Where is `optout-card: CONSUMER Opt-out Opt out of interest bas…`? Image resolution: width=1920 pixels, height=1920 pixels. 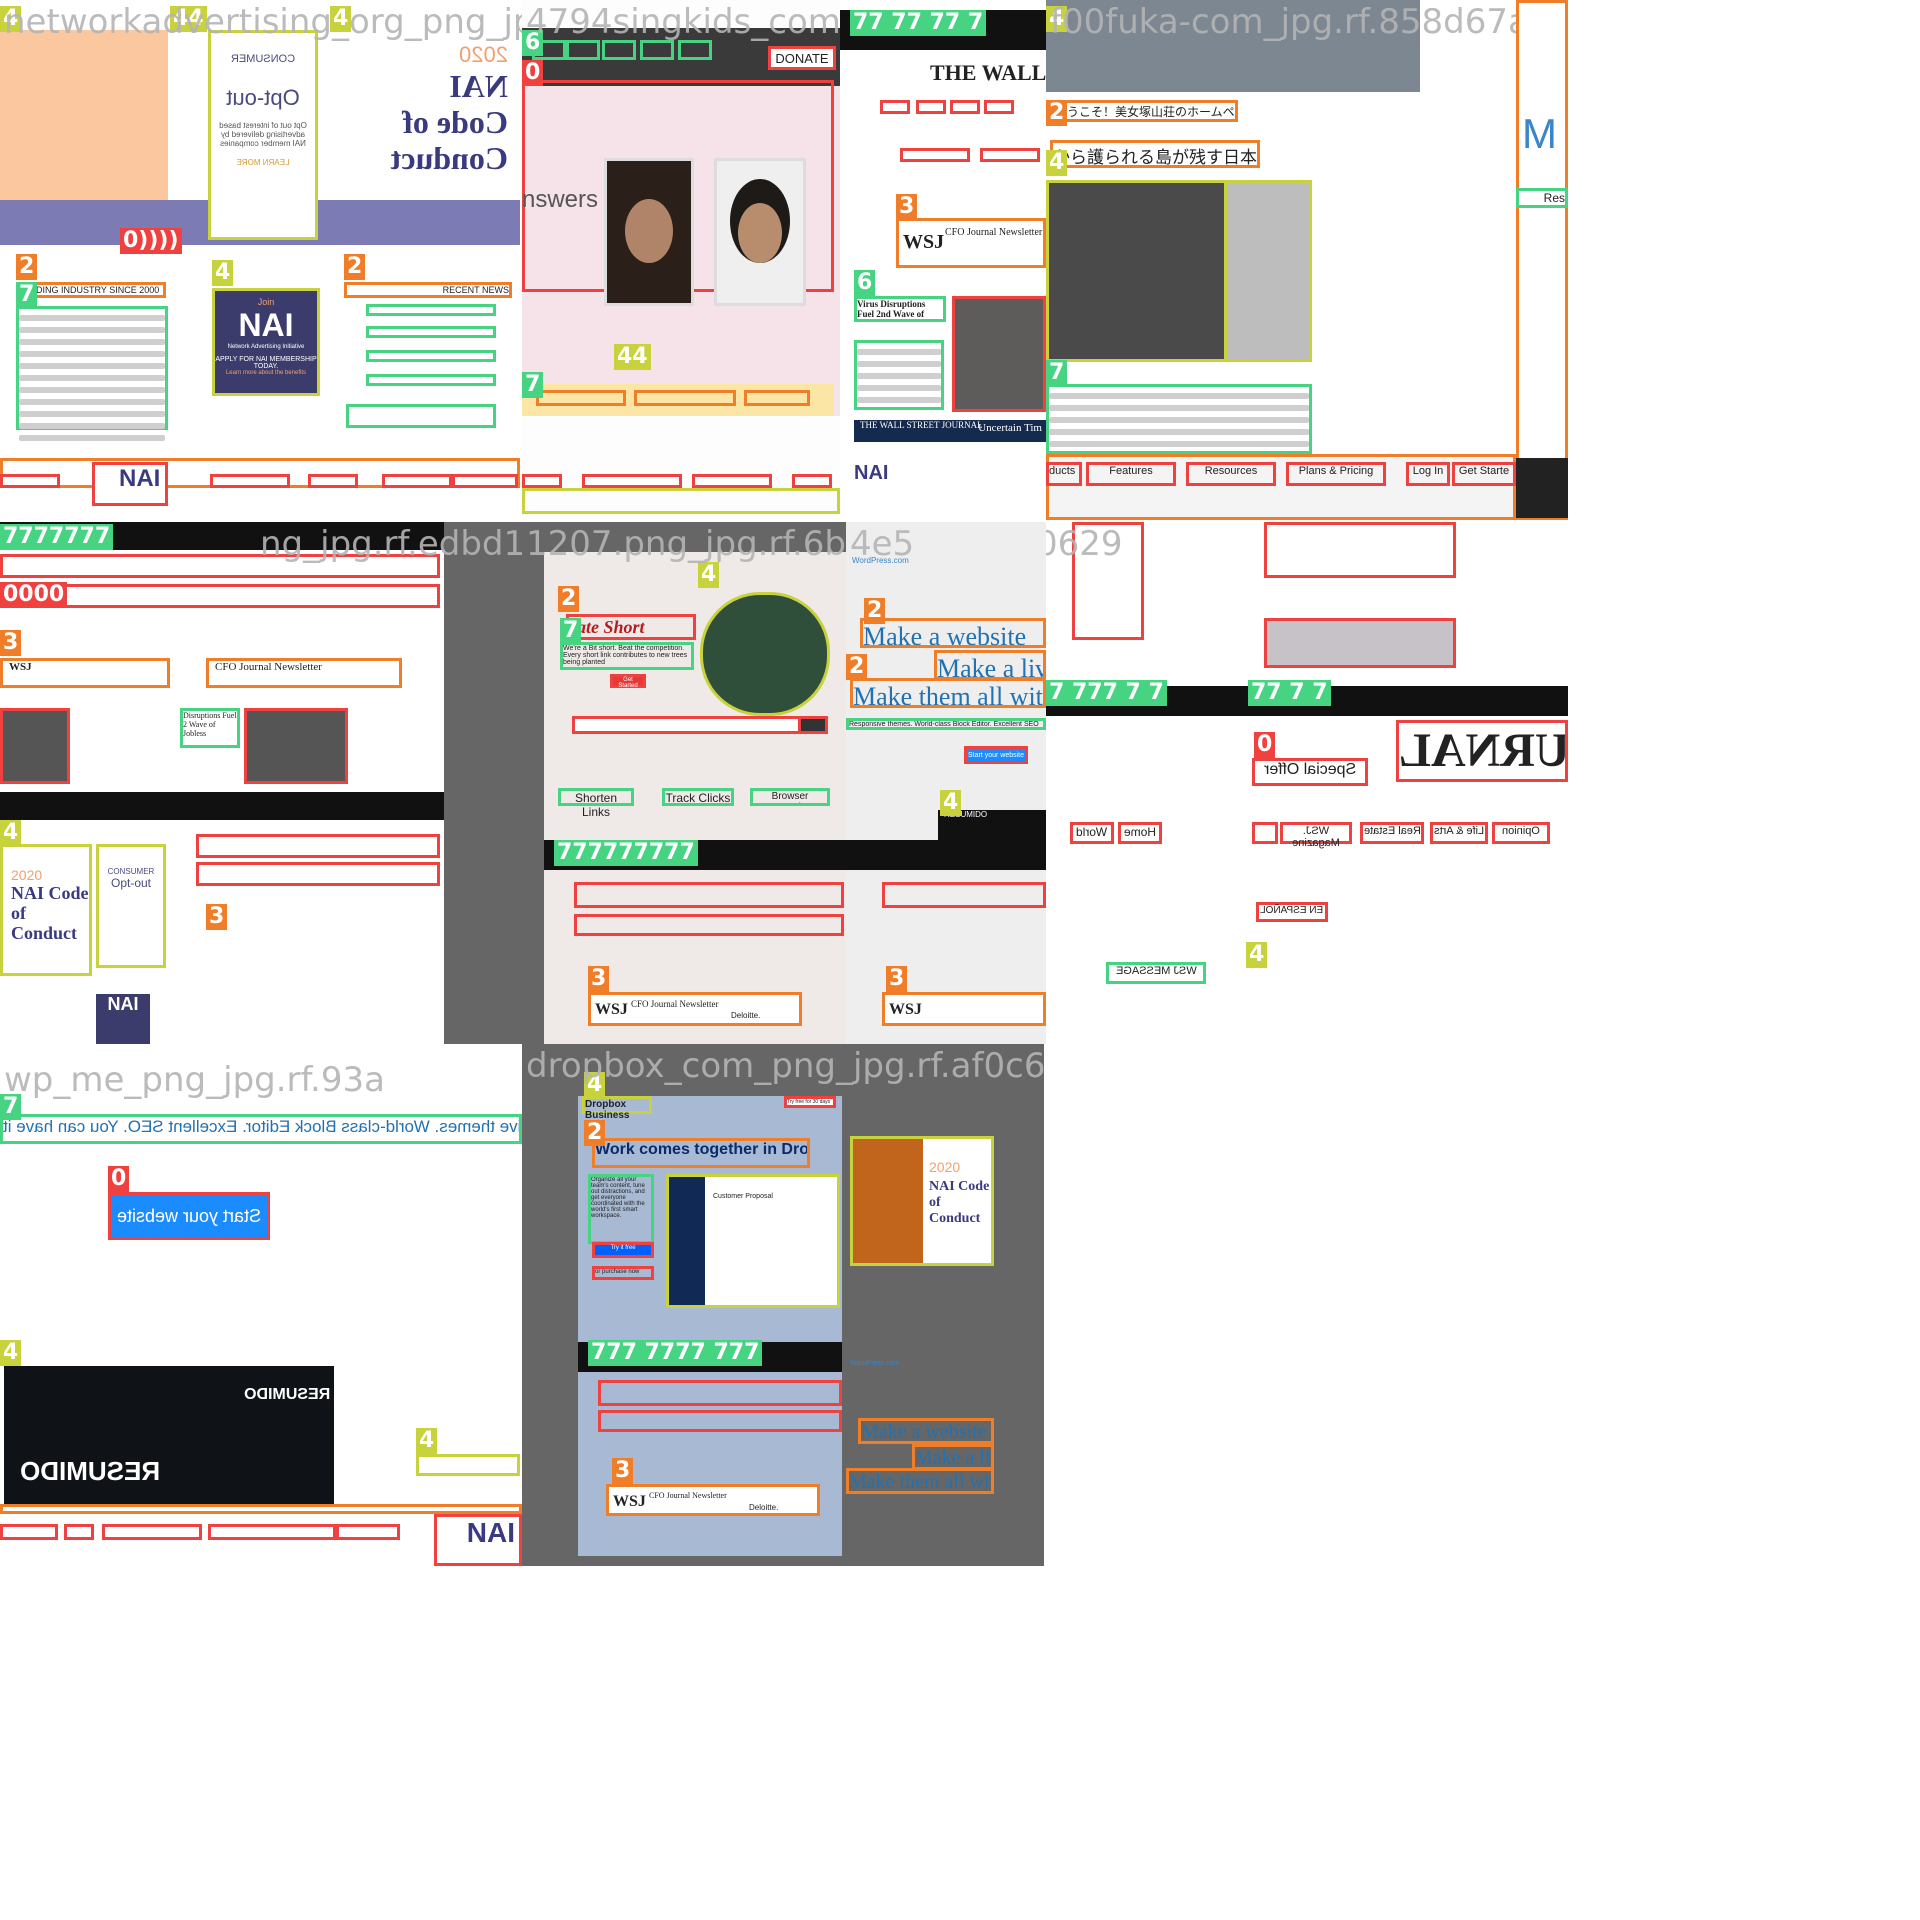 optout-card: CONSUMER Opt-out Opt out of interest bas… is located at coordinates (263, 135).